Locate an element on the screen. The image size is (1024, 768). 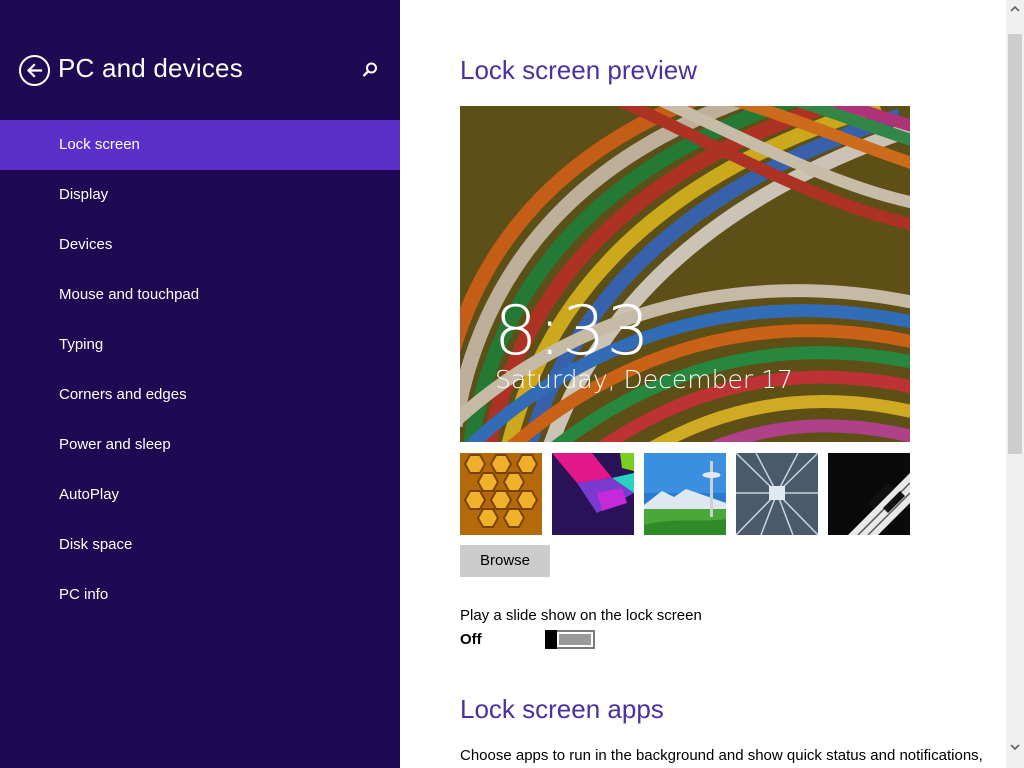
sidebar-item-corners-and-edges: Corners and edges is located at coordinates (200, 395).